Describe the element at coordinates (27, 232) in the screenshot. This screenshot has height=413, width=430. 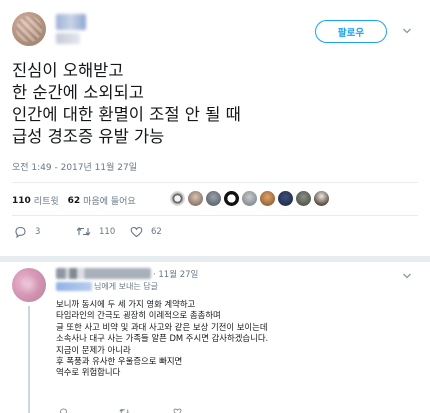
I see `reply-action: 3` at that location.